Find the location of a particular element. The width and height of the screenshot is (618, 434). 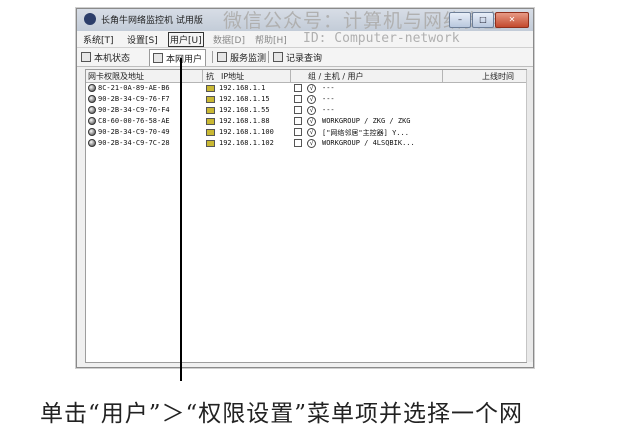

menu-user: 用户[U] is located at coordinates (186, 39).